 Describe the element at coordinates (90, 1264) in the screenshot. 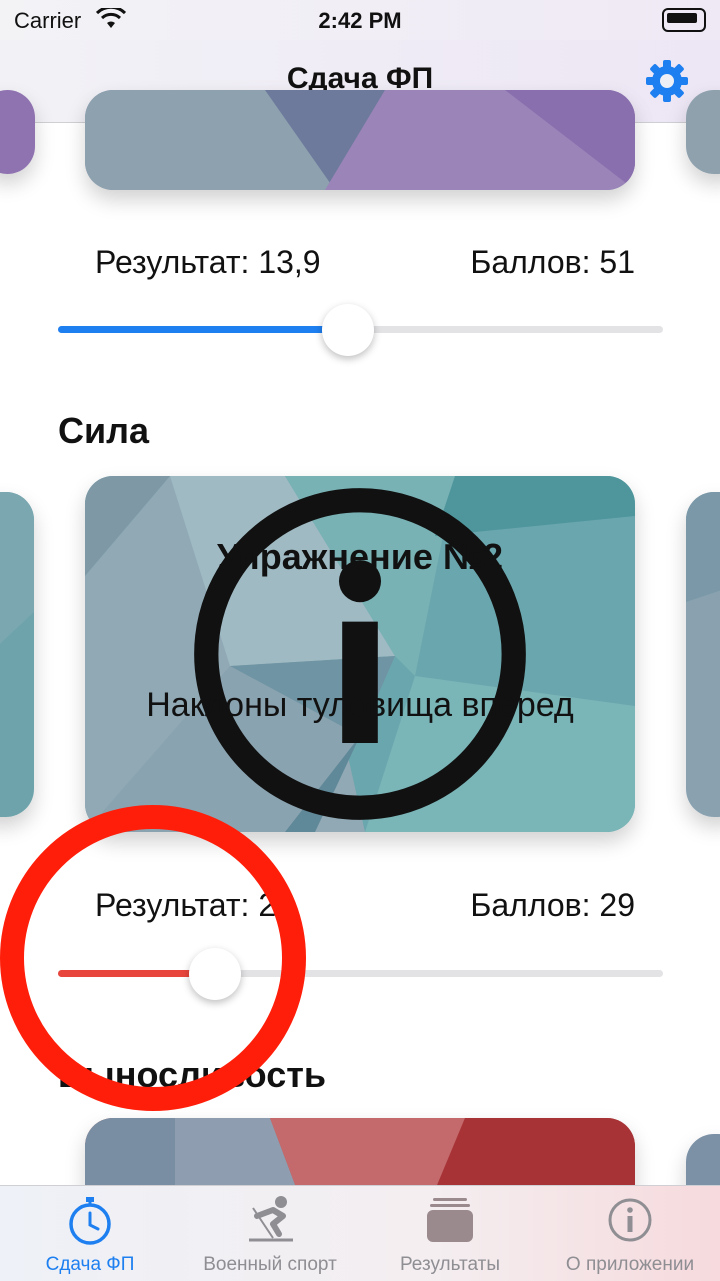

I see `tab-label: Сдача ФП` at that location.